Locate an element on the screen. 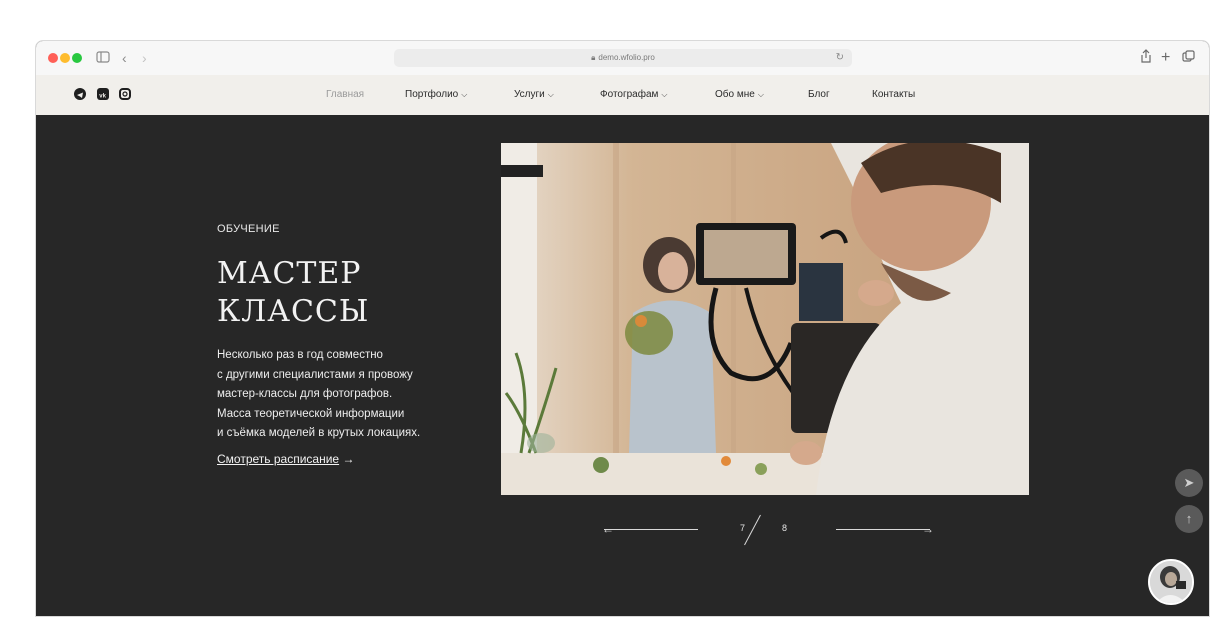 Image resolution: width=1231 pixels, height=637 pixels. send-message-button: ➤ is located at coordinates (1189, 483).